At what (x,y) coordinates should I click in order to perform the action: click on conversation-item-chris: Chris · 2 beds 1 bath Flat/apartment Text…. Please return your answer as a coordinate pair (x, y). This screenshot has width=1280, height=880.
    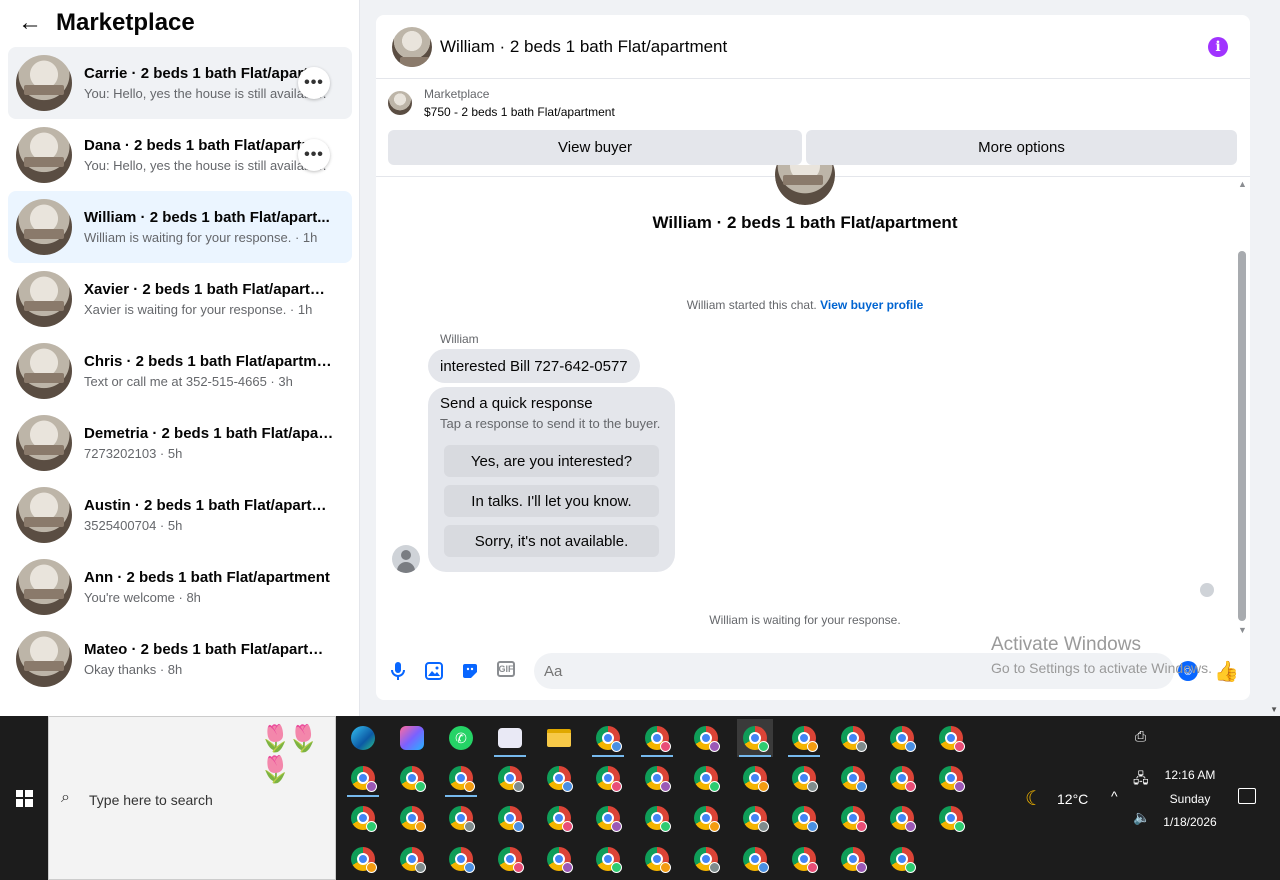
    Looking at the image, I should click on (180, 371).